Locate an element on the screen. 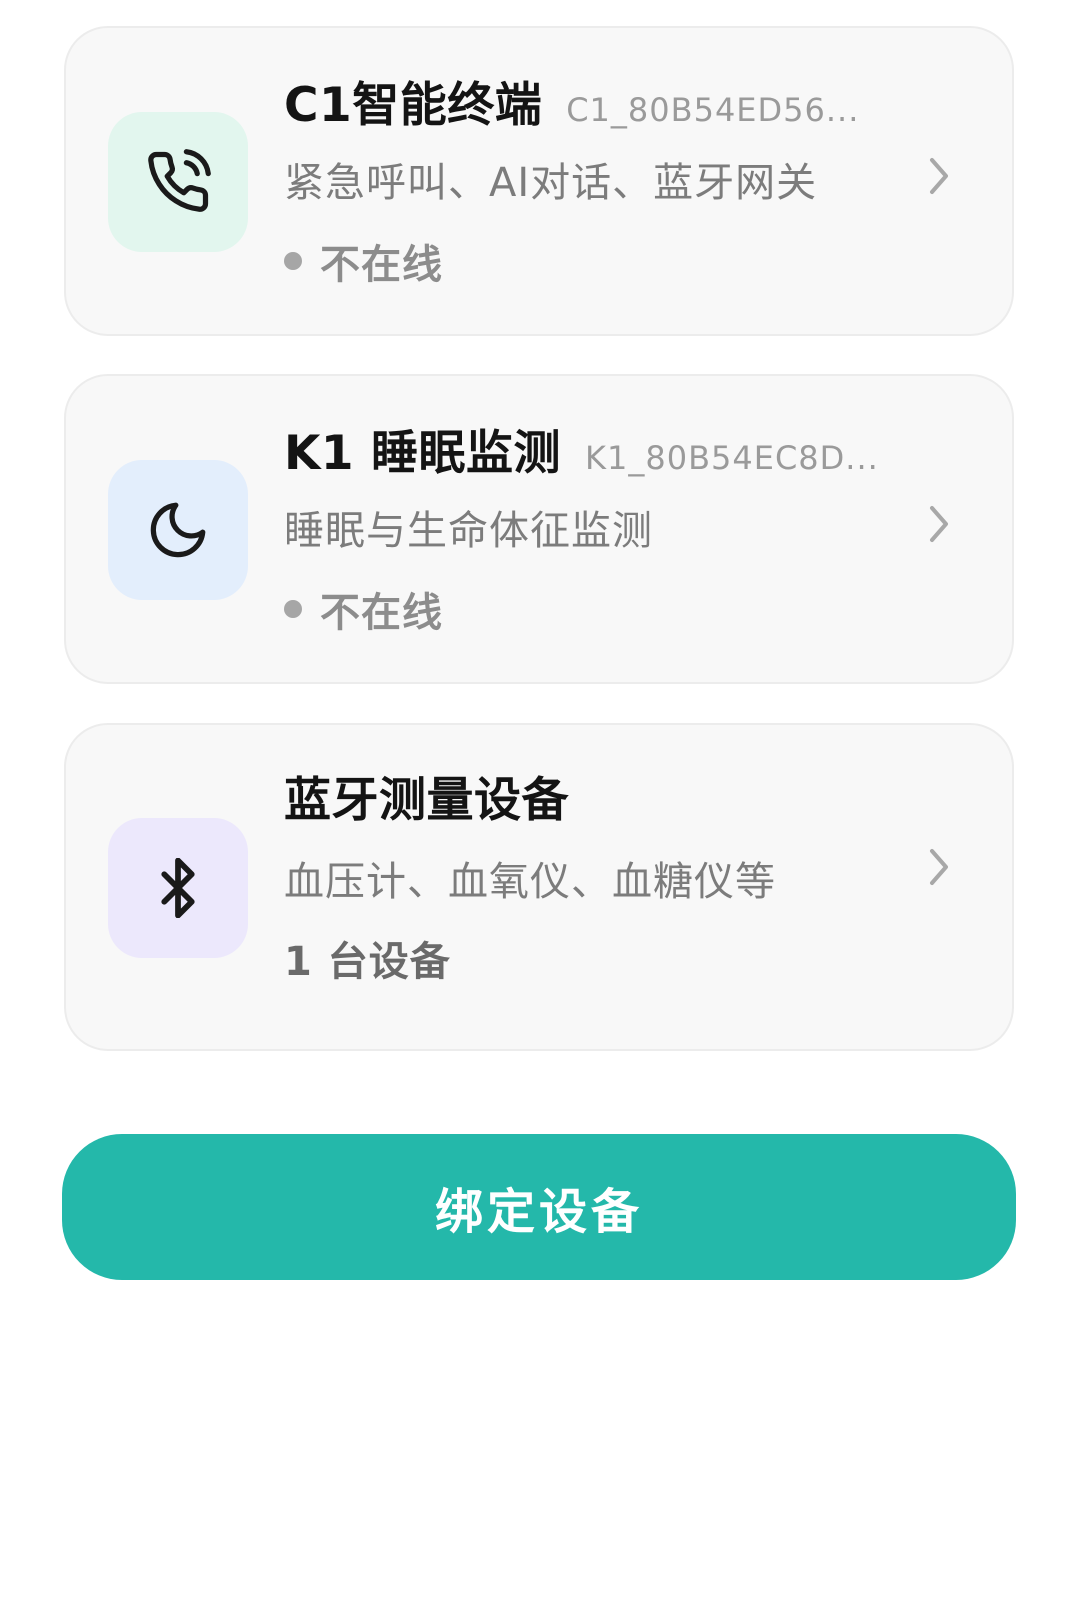  phone-call-icon is located at coordinates (179, 180).